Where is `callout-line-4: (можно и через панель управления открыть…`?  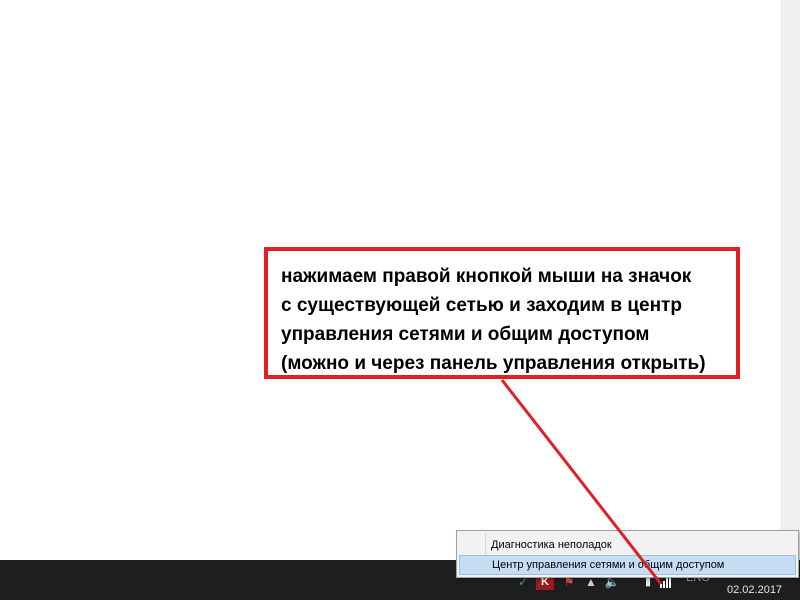
callout-line-4: (можно и через панель управления открыть… is located at coordinates (493, 363).